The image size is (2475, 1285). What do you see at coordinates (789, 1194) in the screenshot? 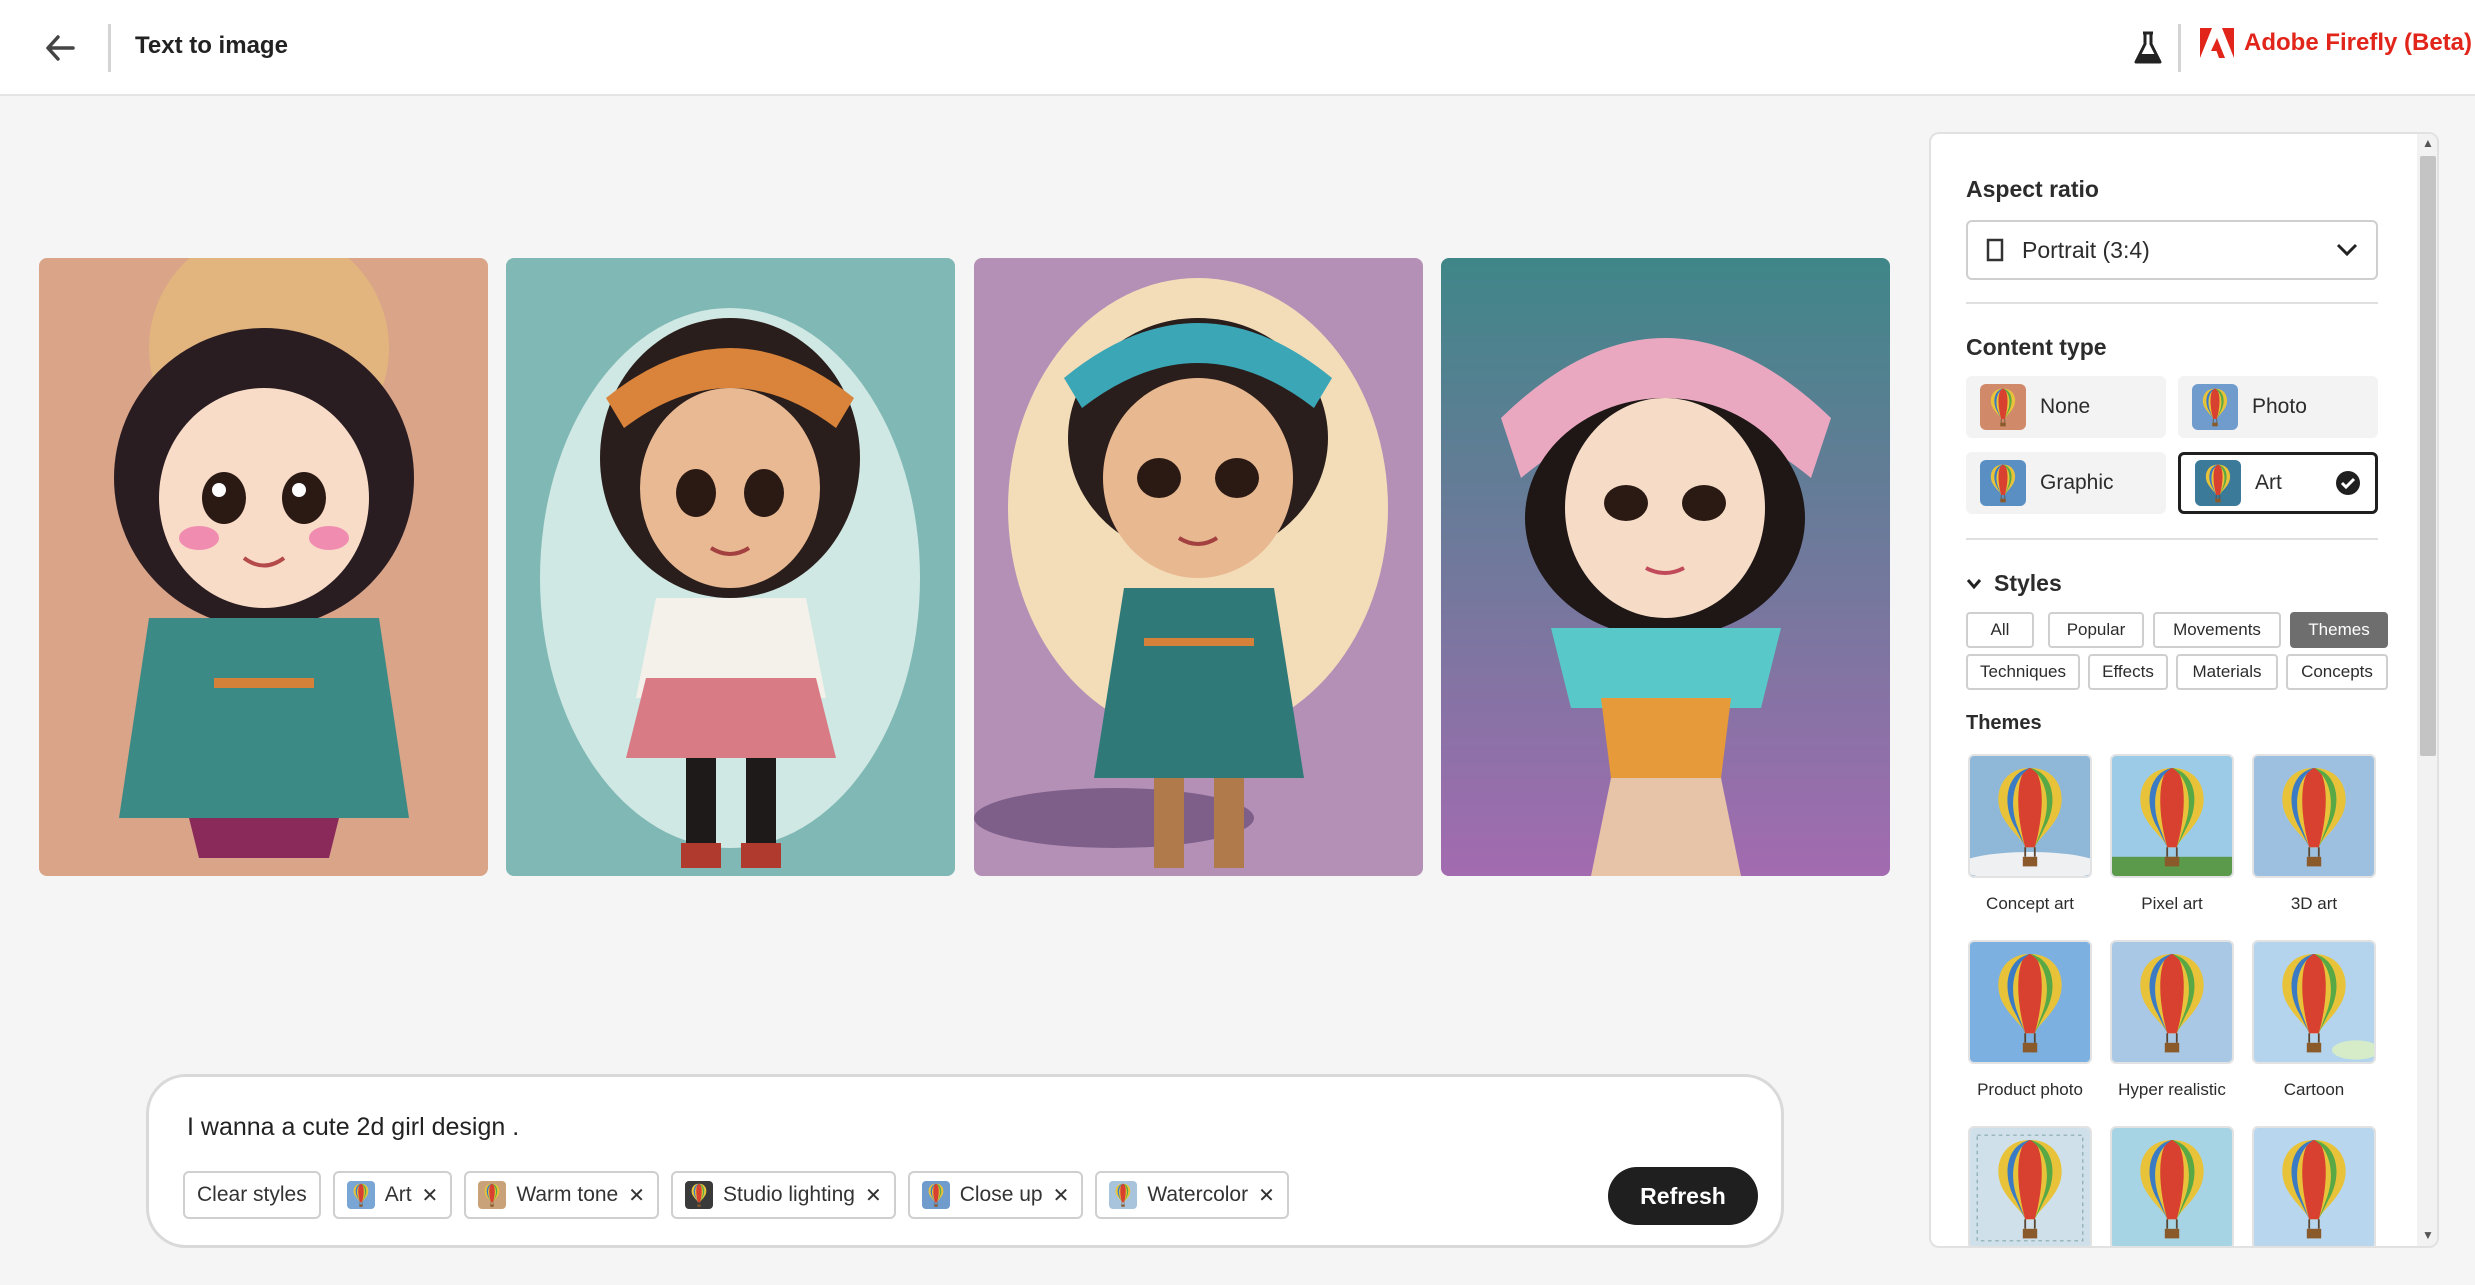
I see `chip-label: Studio lighting` at bounding box center [789, 1194].